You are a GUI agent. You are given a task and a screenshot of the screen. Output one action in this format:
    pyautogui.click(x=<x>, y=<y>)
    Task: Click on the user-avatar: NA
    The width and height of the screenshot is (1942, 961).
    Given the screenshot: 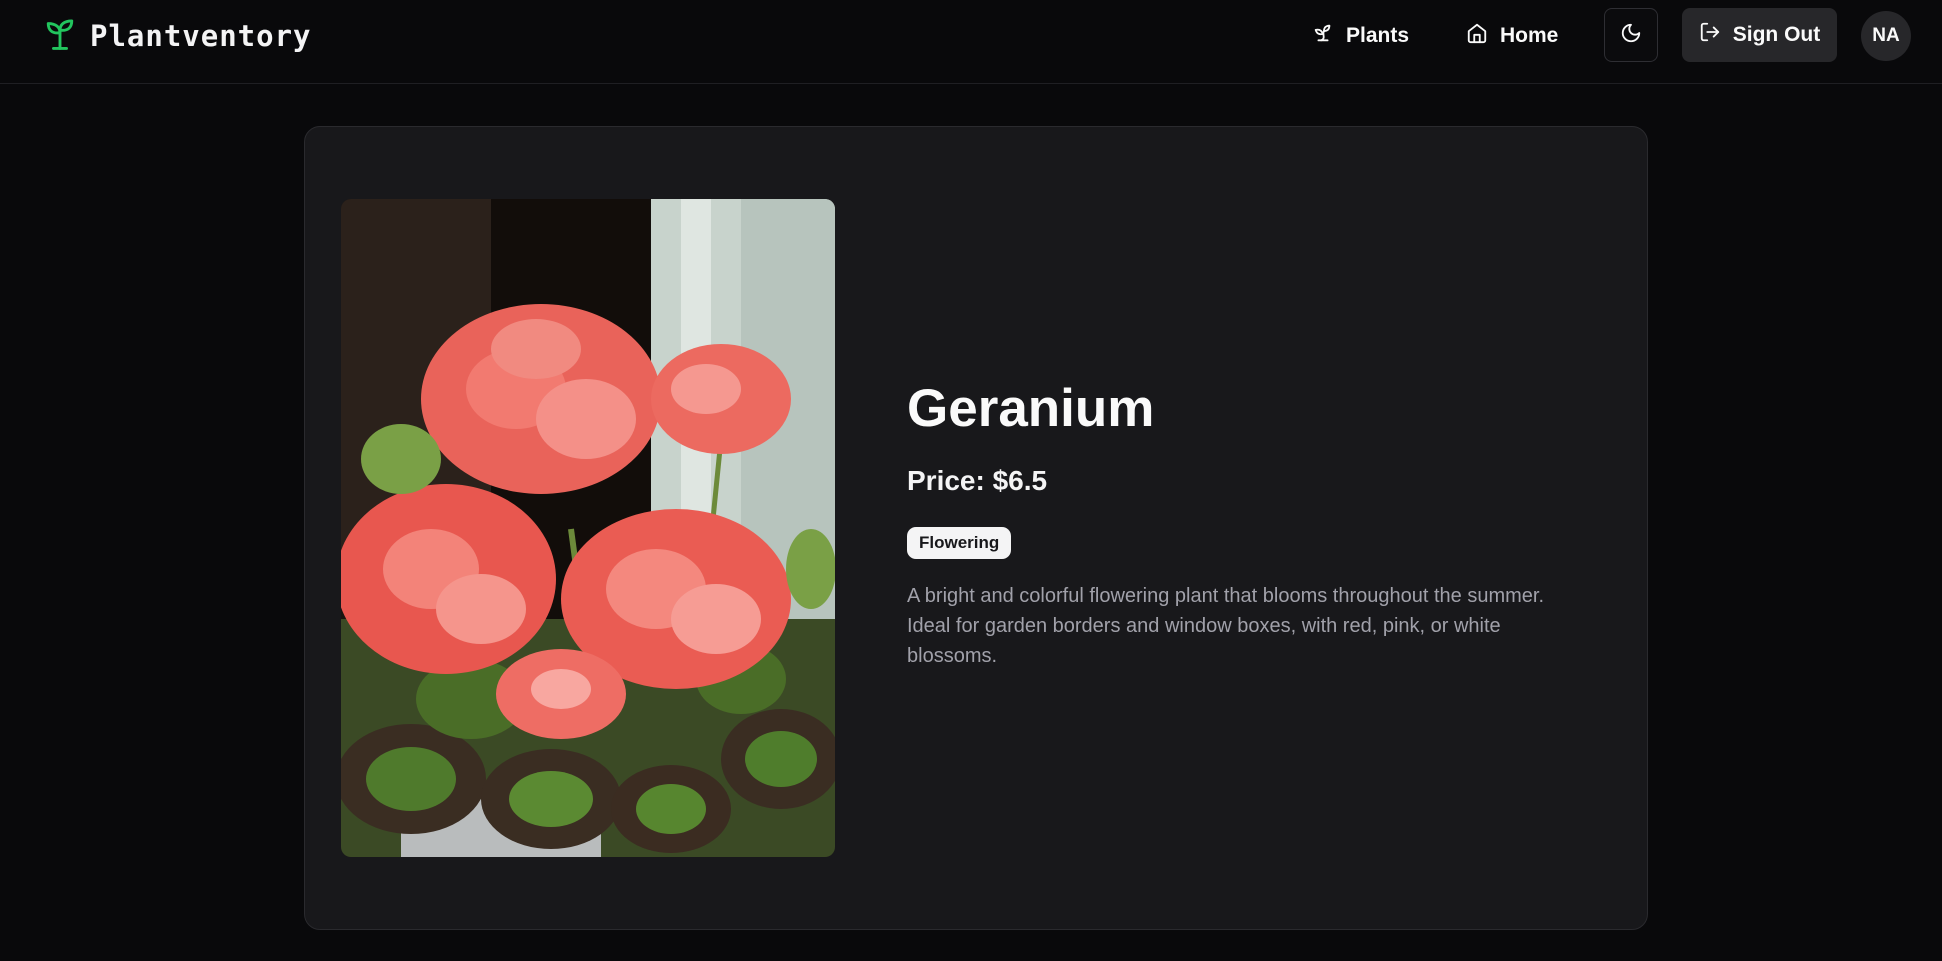 What is the action you would take?
    pyautogui.click(x=1886, y=36)
    